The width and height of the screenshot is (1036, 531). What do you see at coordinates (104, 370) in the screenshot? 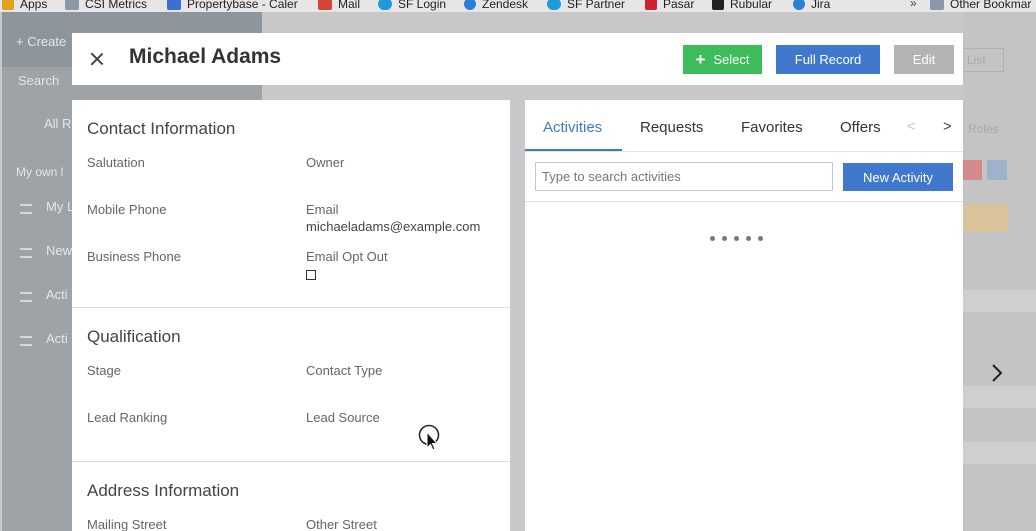
I see `stage-label: Stage` at bounding box center [104, 370].